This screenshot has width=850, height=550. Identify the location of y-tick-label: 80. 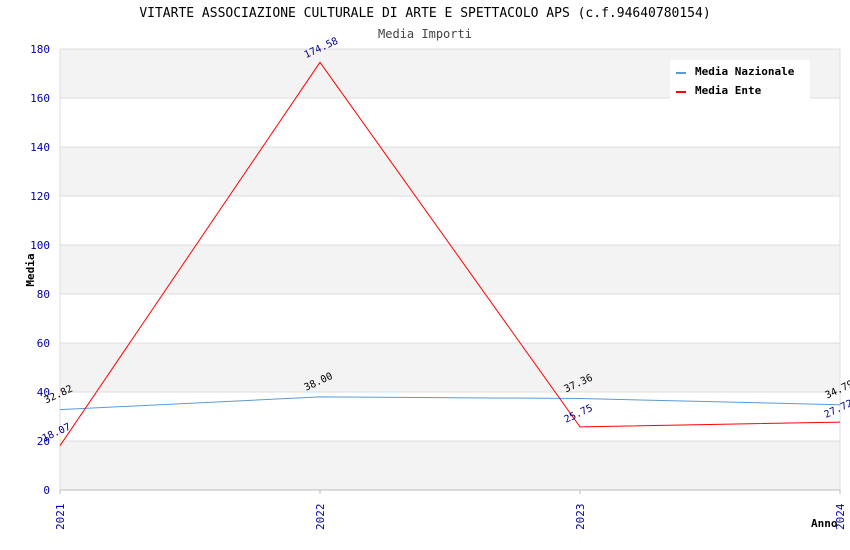
(43, 294).